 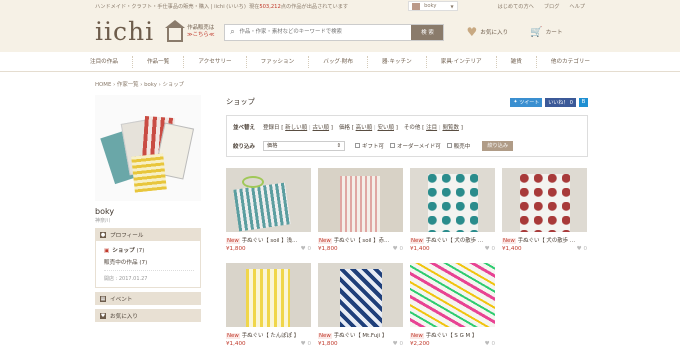 I want to click on product-card: New 手ぬぐい【 soil 】浅… ¥1,800 ♥ 0, so click(x=268, y=210).